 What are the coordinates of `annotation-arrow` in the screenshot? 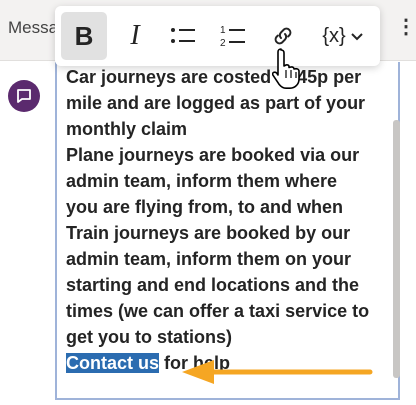 It's located at (277, 372).